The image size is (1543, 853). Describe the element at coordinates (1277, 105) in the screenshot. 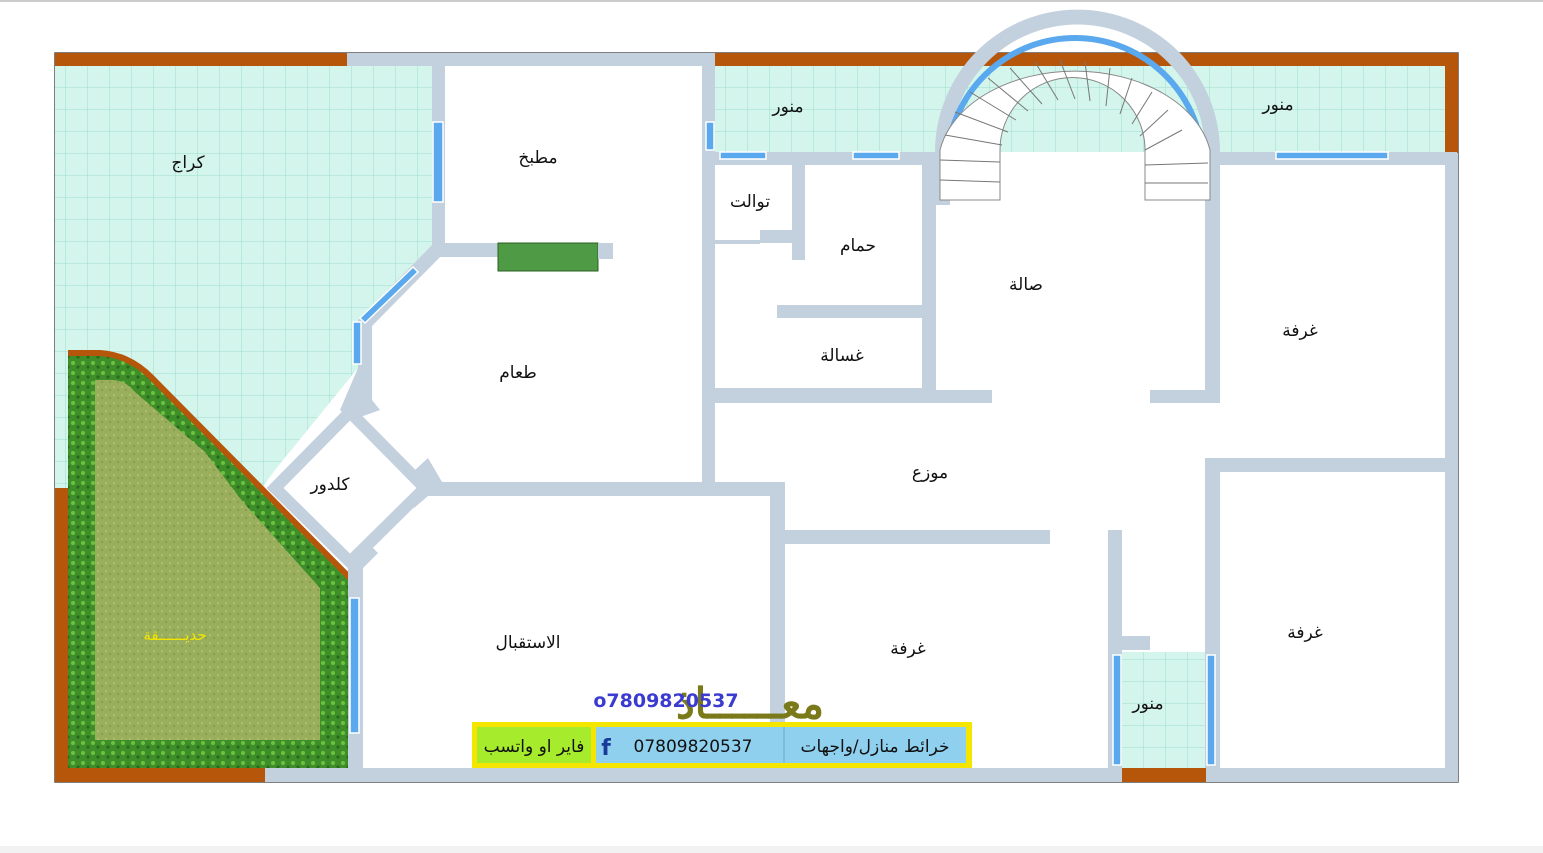

I see `label-light-well-top-right: منور` at that location.